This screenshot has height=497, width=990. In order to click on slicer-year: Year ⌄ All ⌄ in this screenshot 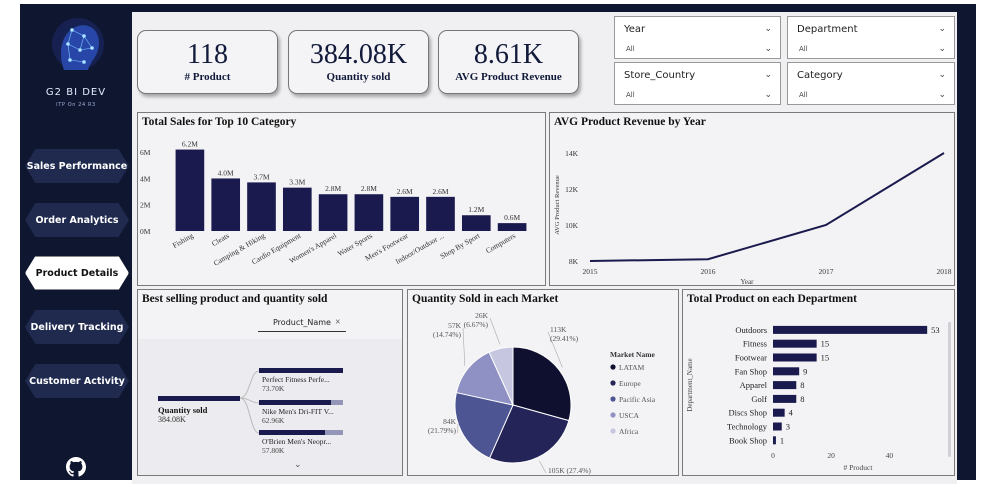, I will do `click(697, 37)`.